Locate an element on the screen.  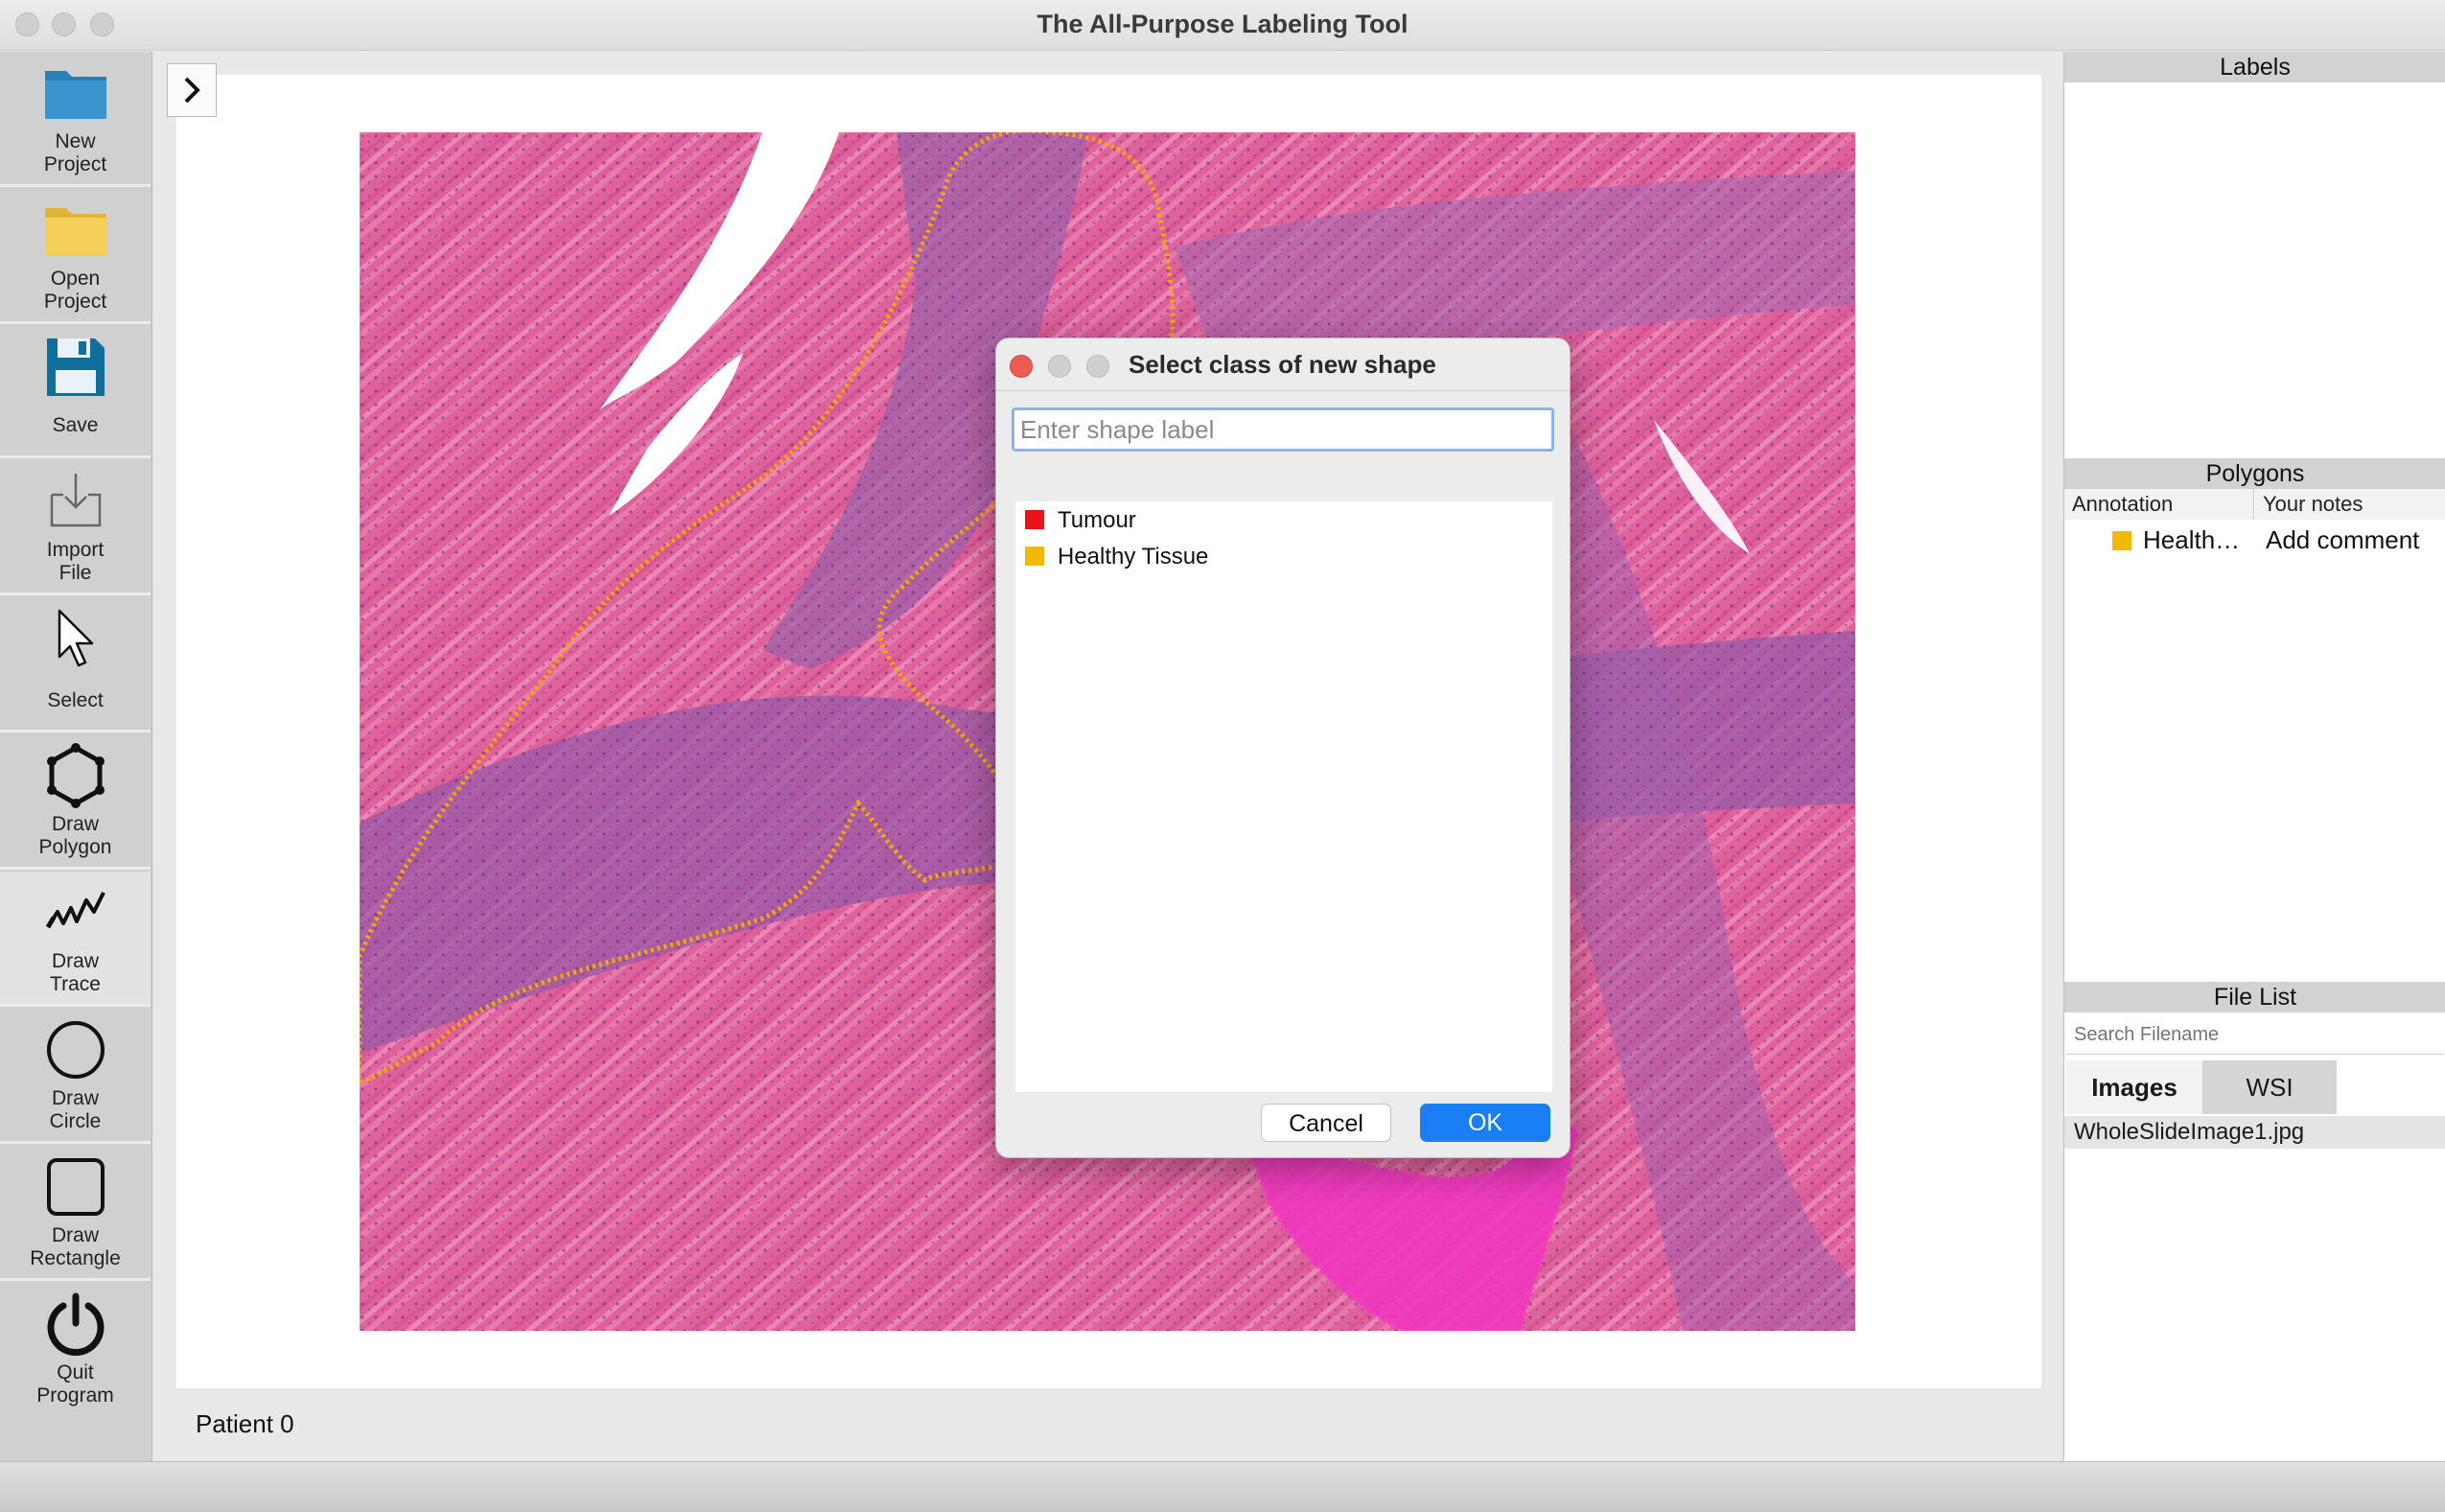
healthy-tissue-color-swatch is located at coordinates (1034, 556).